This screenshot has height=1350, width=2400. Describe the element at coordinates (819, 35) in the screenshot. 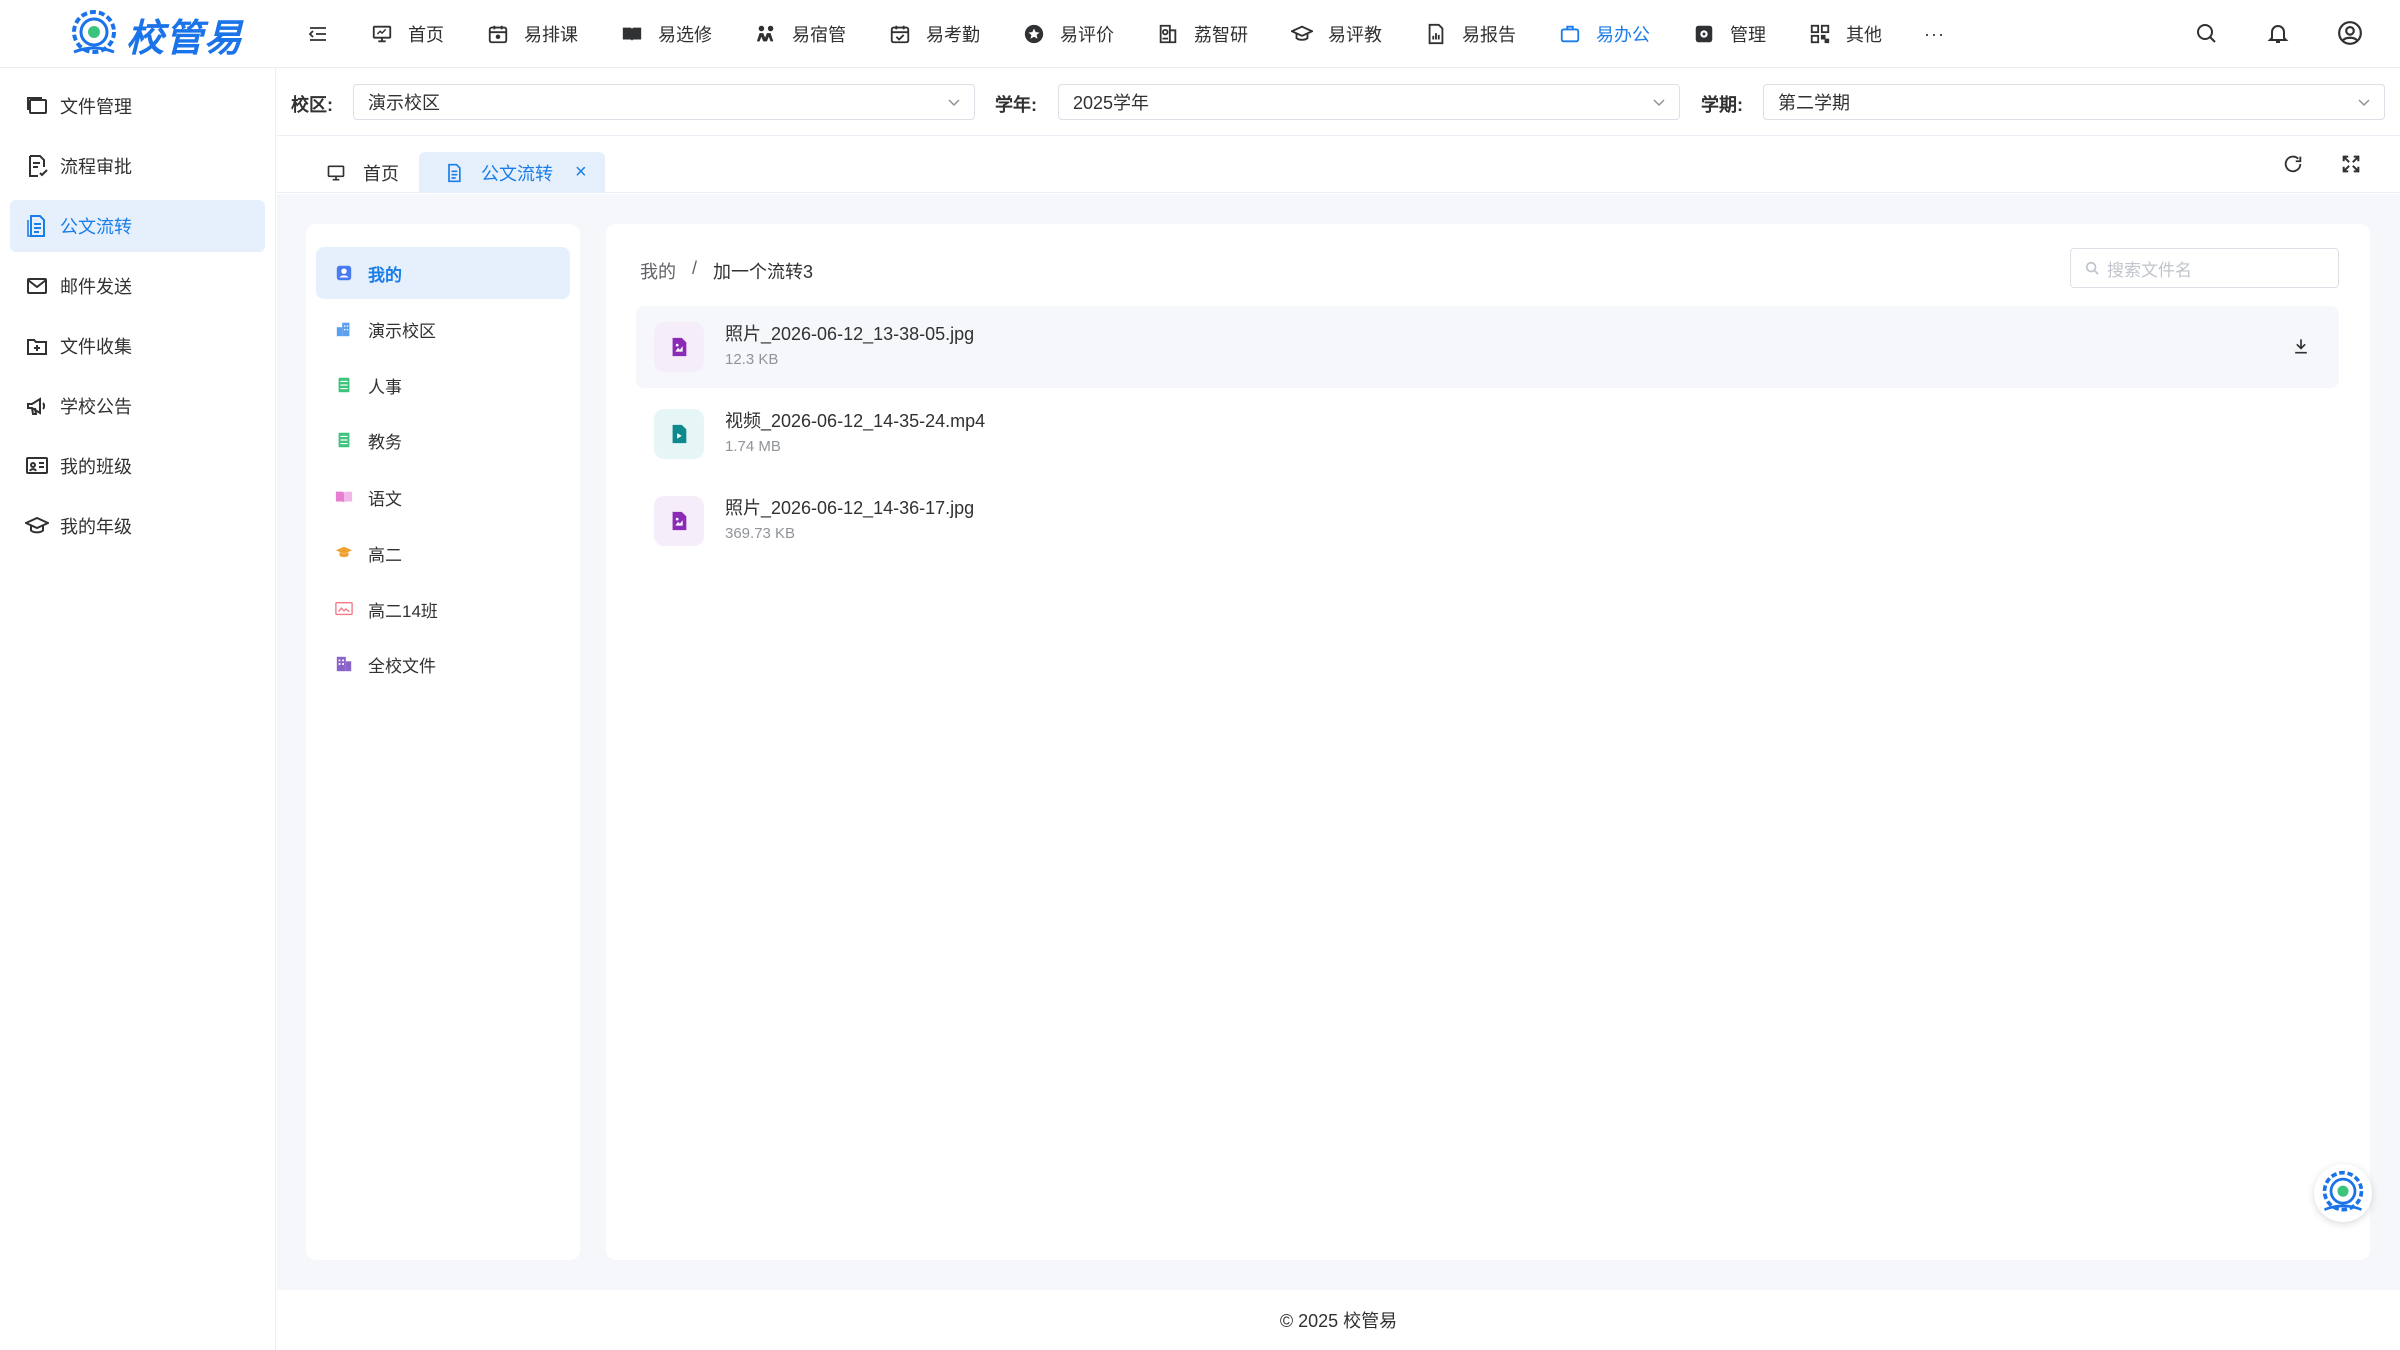

I see `nav-item-label: 易宿管` at that location.